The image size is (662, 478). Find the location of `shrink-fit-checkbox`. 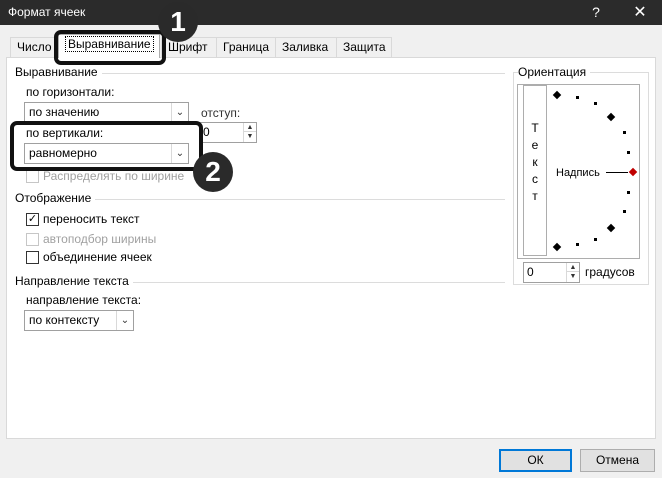

shrink-fit-checkbox is located at coordinates (32, 239).